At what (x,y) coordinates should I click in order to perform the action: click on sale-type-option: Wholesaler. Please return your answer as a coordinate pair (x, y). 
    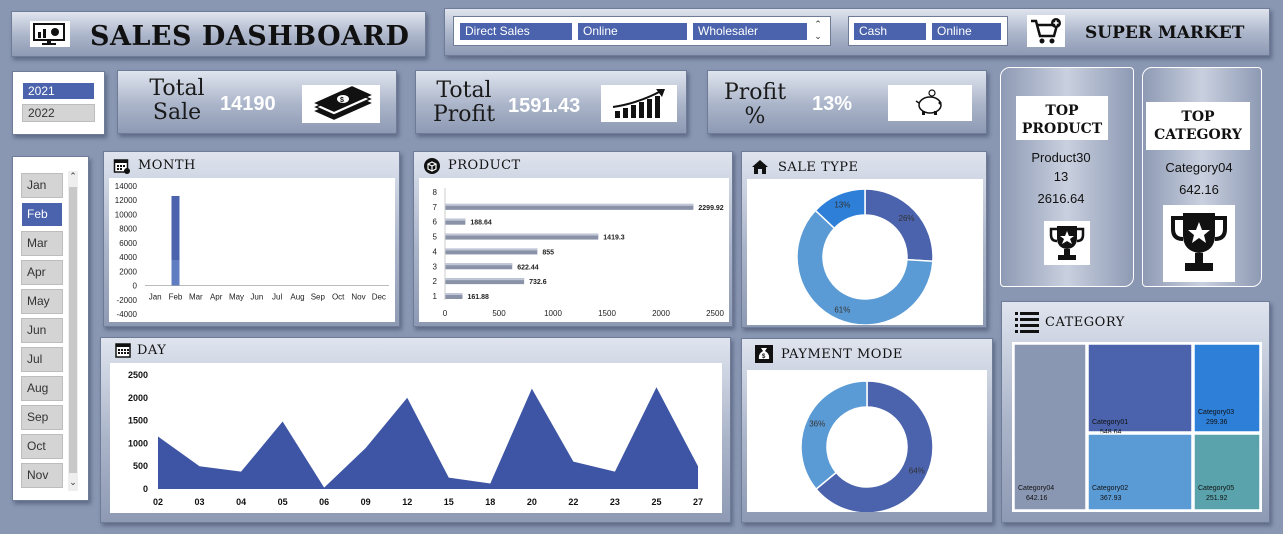
    Looking at the image, I should click on (750, 31).